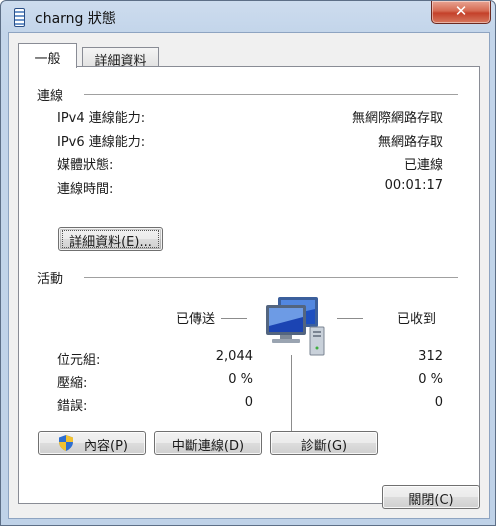 The width and height of the screenshot is (496, 526). Describe the element at coordinates (417, 319) in the screenshot. I see `received-label: 已收到` at that location.